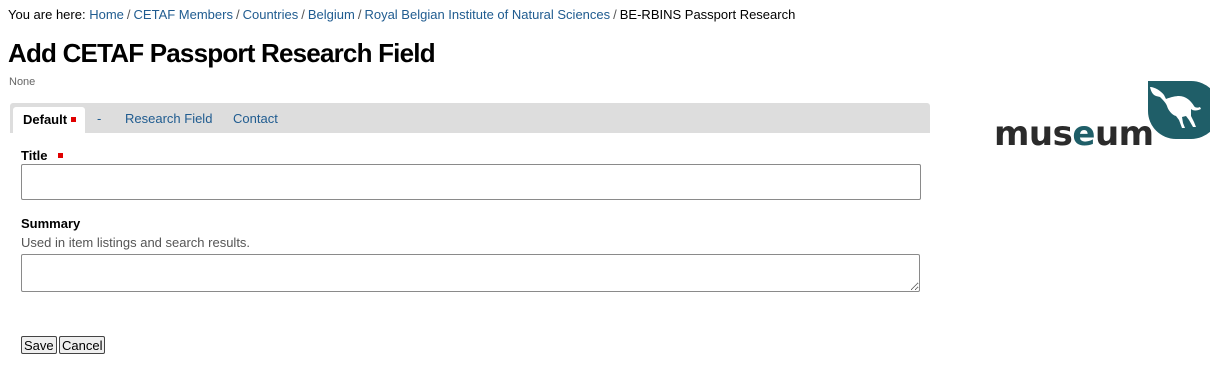  What do you see at coordinates (47, 14) in the screenshot?
I see `breadcrumb-prefix: You are here:` at bounding box center [47, 14].